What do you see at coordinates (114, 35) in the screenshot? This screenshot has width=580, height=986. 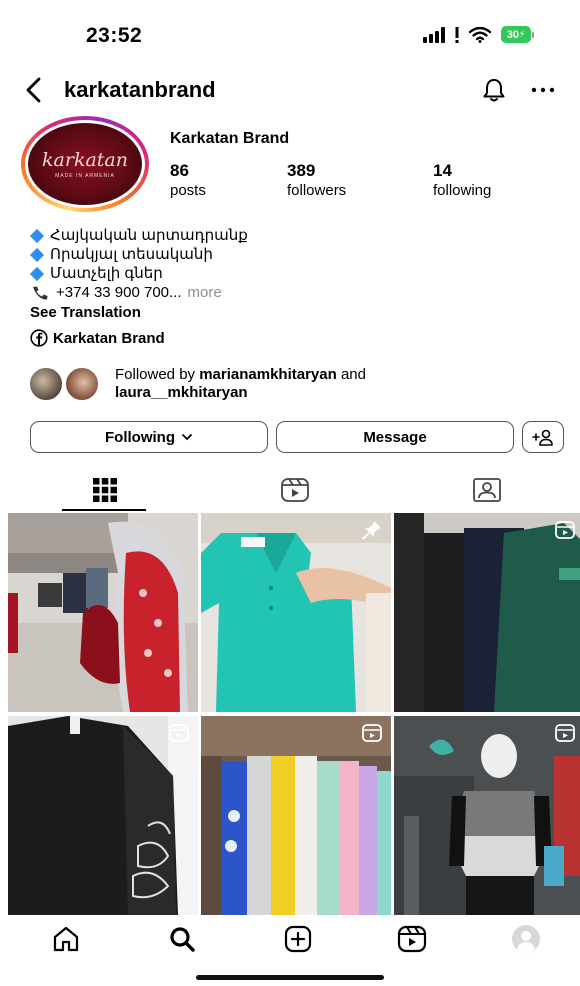 I see `status-time: 23:52` at bounding box center [114, 35].